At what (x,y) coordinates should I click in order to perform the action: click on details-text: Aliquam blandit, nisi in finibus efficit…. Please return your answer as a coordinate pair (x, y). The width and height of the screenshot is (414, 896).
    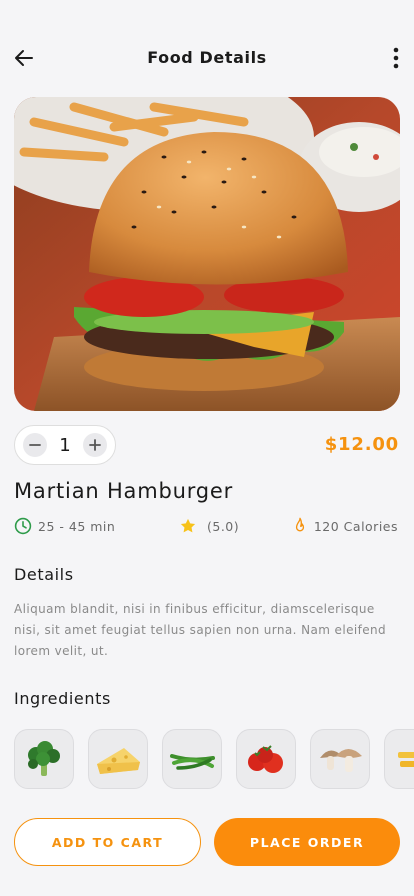
    Looking at the image, I should click on (200, 630).